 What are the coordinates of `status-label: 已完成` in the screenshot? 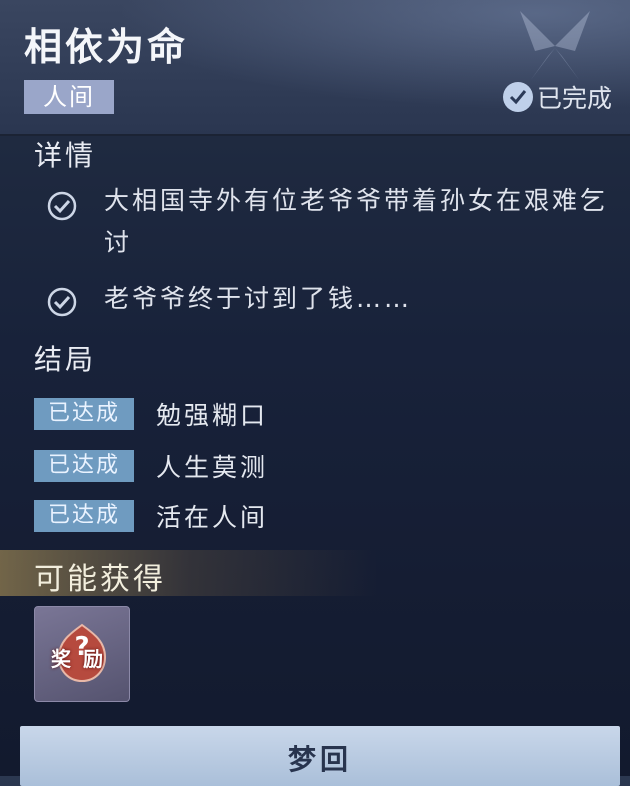 It's located at (574, 98).